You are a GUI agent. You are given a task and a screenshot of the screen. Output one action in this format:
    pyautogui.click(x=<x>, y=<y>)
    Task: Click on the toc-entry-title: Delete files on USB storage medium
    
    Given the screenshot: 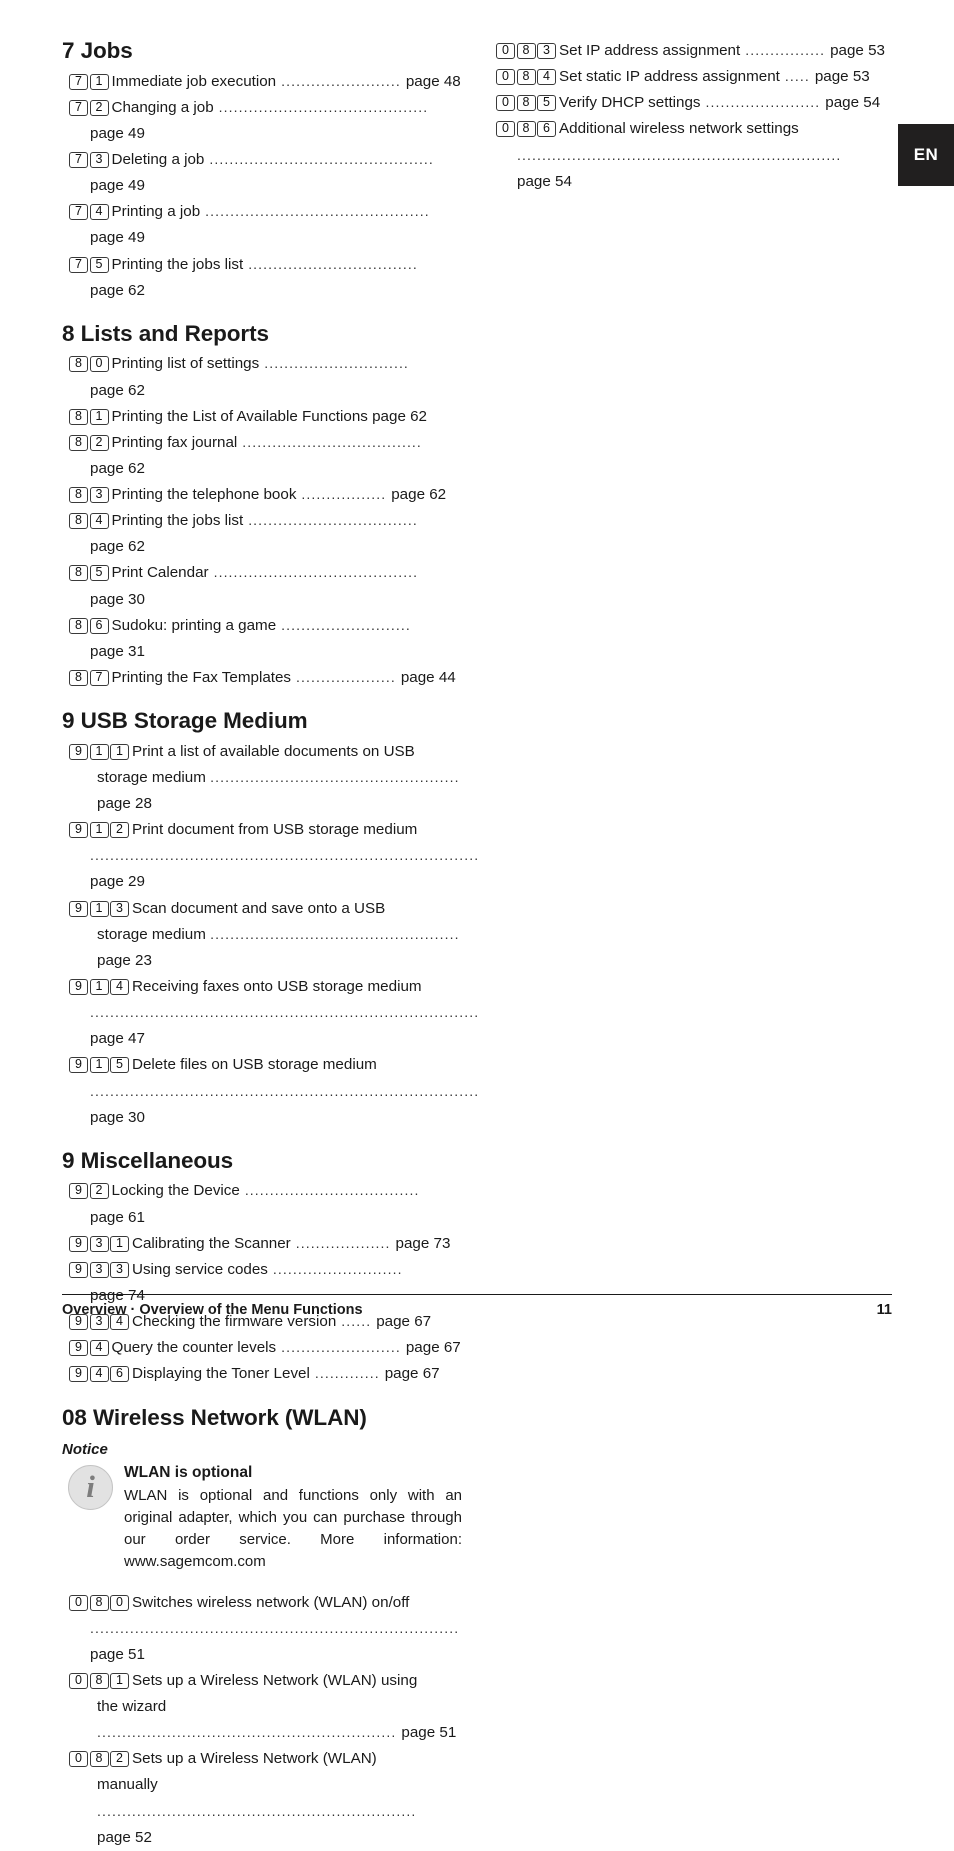 What is the action you would take?
    pyautogui.click(x=254, y=1065)
    